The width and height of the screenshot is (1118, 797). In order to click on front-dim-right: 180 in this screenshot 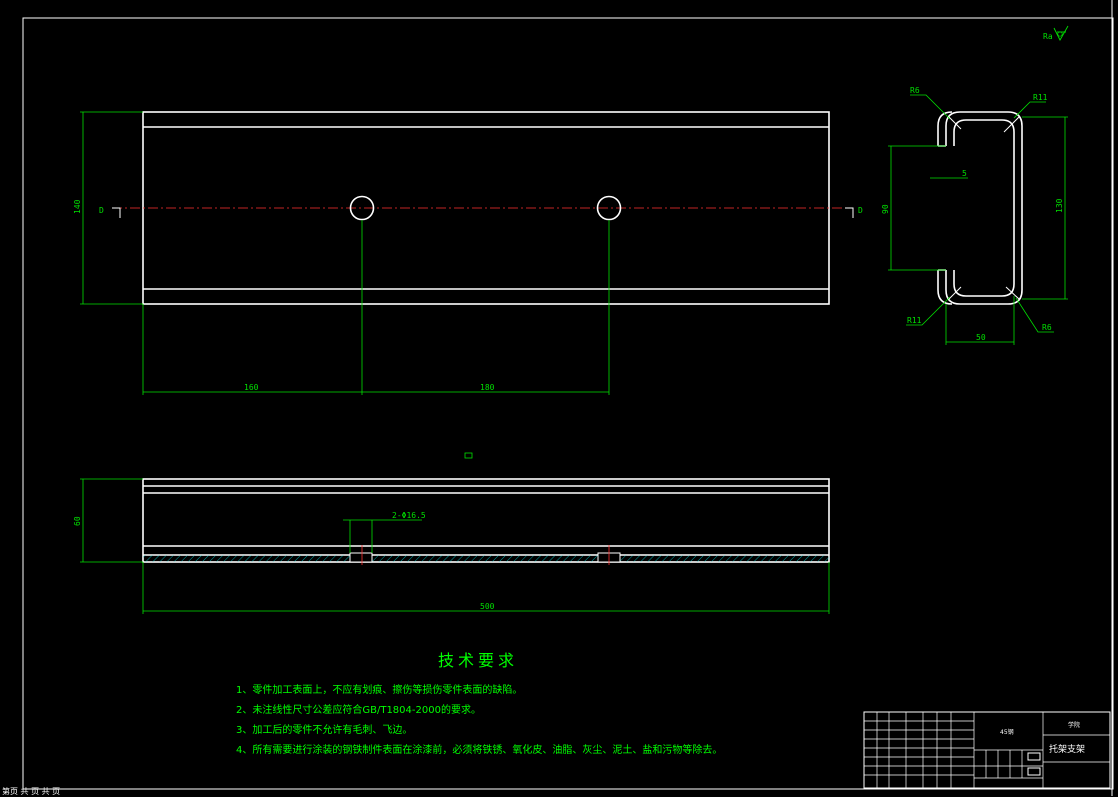, I will do `click(487, 387)`.